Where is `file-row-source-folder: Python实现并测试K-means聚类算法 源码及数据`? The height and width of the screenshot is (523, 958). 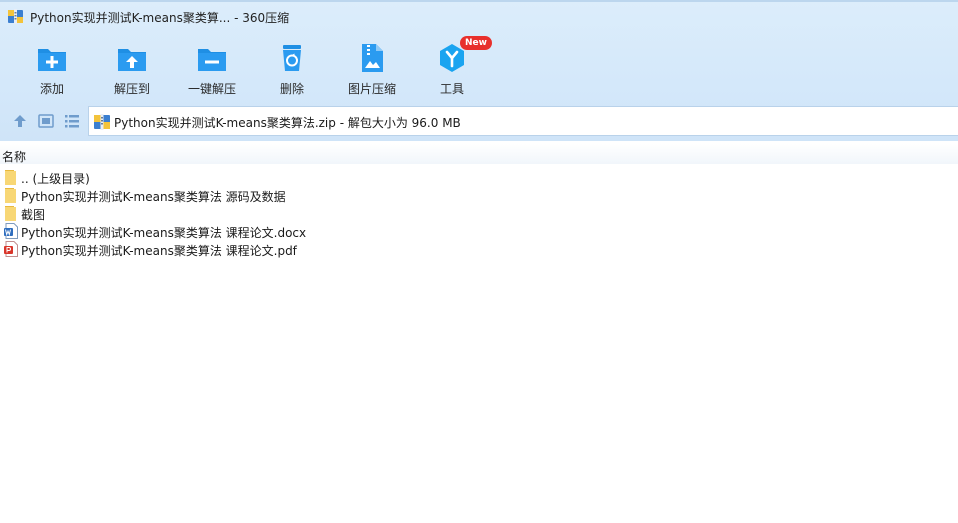 file-row-source-folder: Python实现并测试K-means聚类算法 源码及数据 is located at coordinates (479, 195).